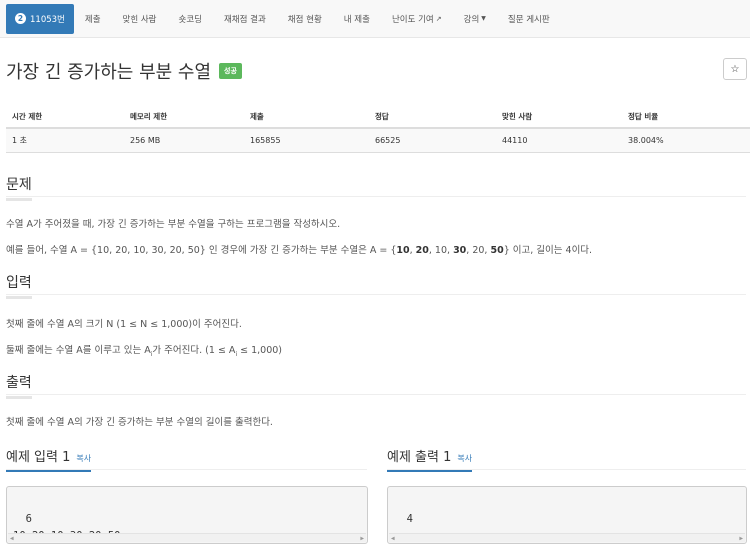  Describe the element at coordinates (419, 457) in the screenshot. I see `sample-output-title: 예제 출력 1` at that location.